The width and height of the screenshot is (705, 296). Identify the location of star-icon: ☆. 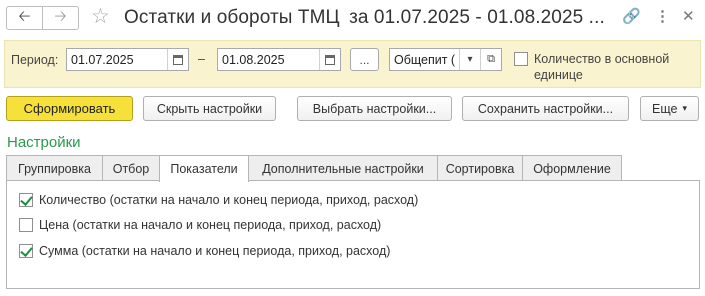
(100, 17).